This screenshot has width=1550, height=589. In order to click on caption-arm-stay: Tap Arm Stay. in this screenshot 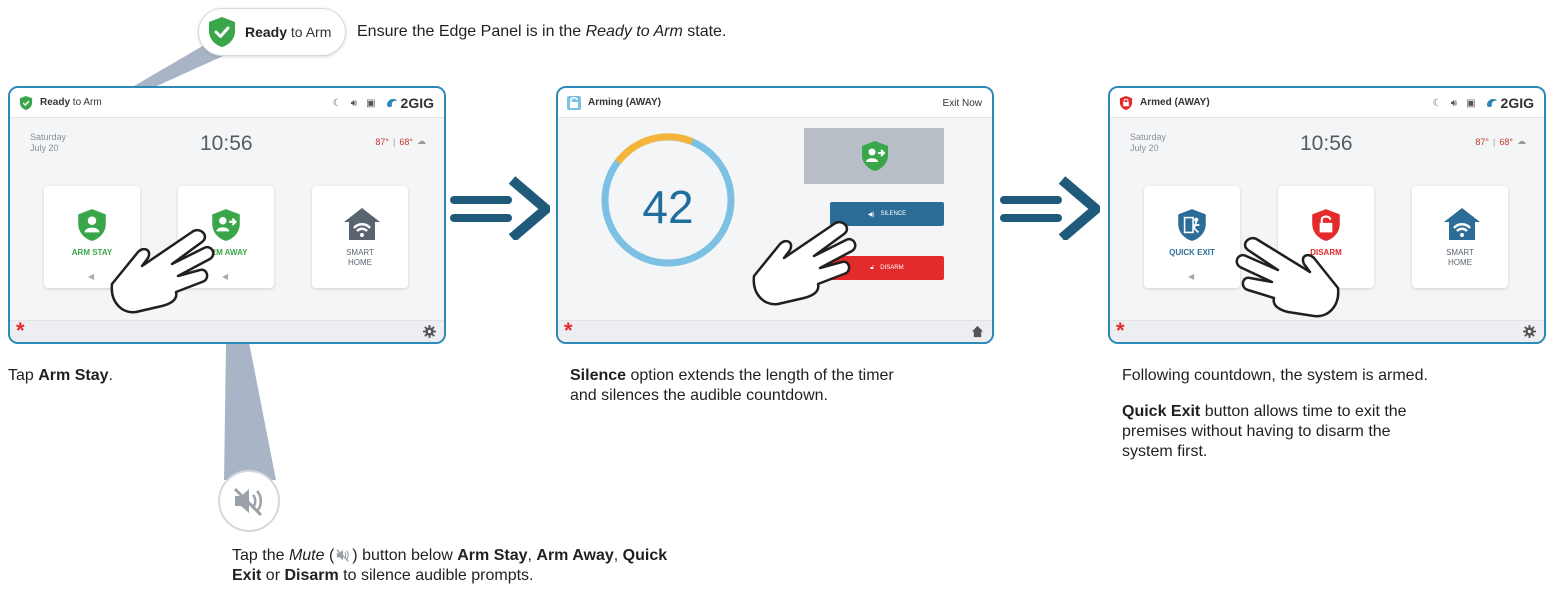, I will do `click(60, 375)`.